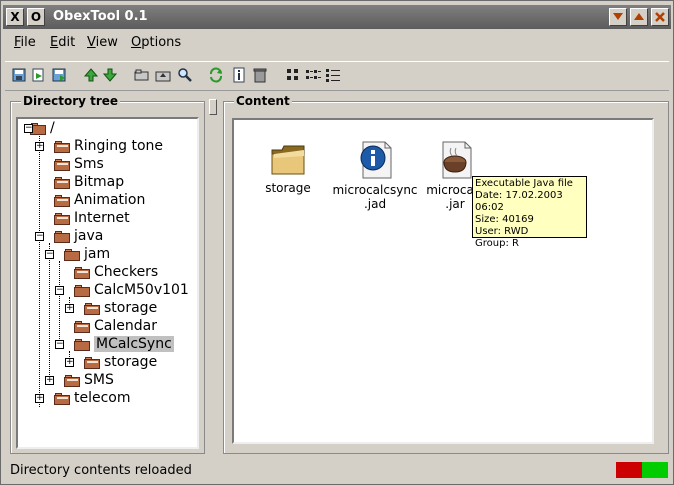 This screenshot has height=485, width=674. I want to click on export-icon, so click(59, 75).